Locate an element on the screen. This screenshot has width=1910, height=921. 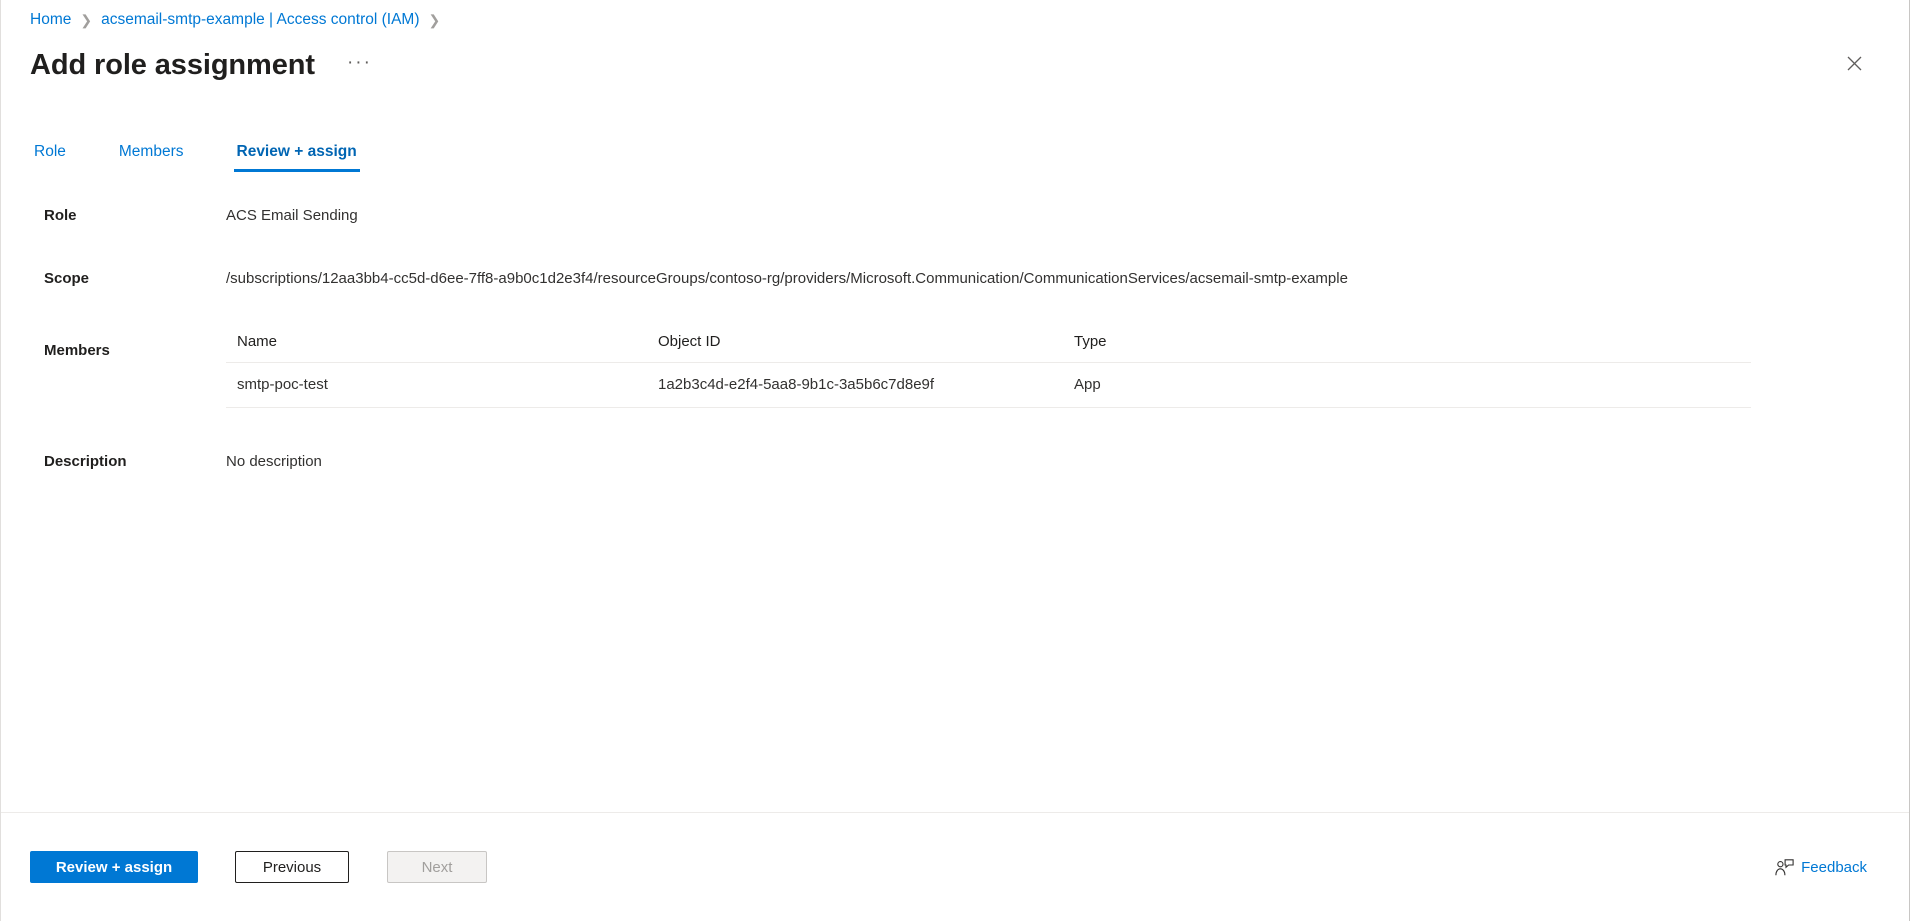
title-row: Add role assignment ··· is located at coordinates (955, 61).